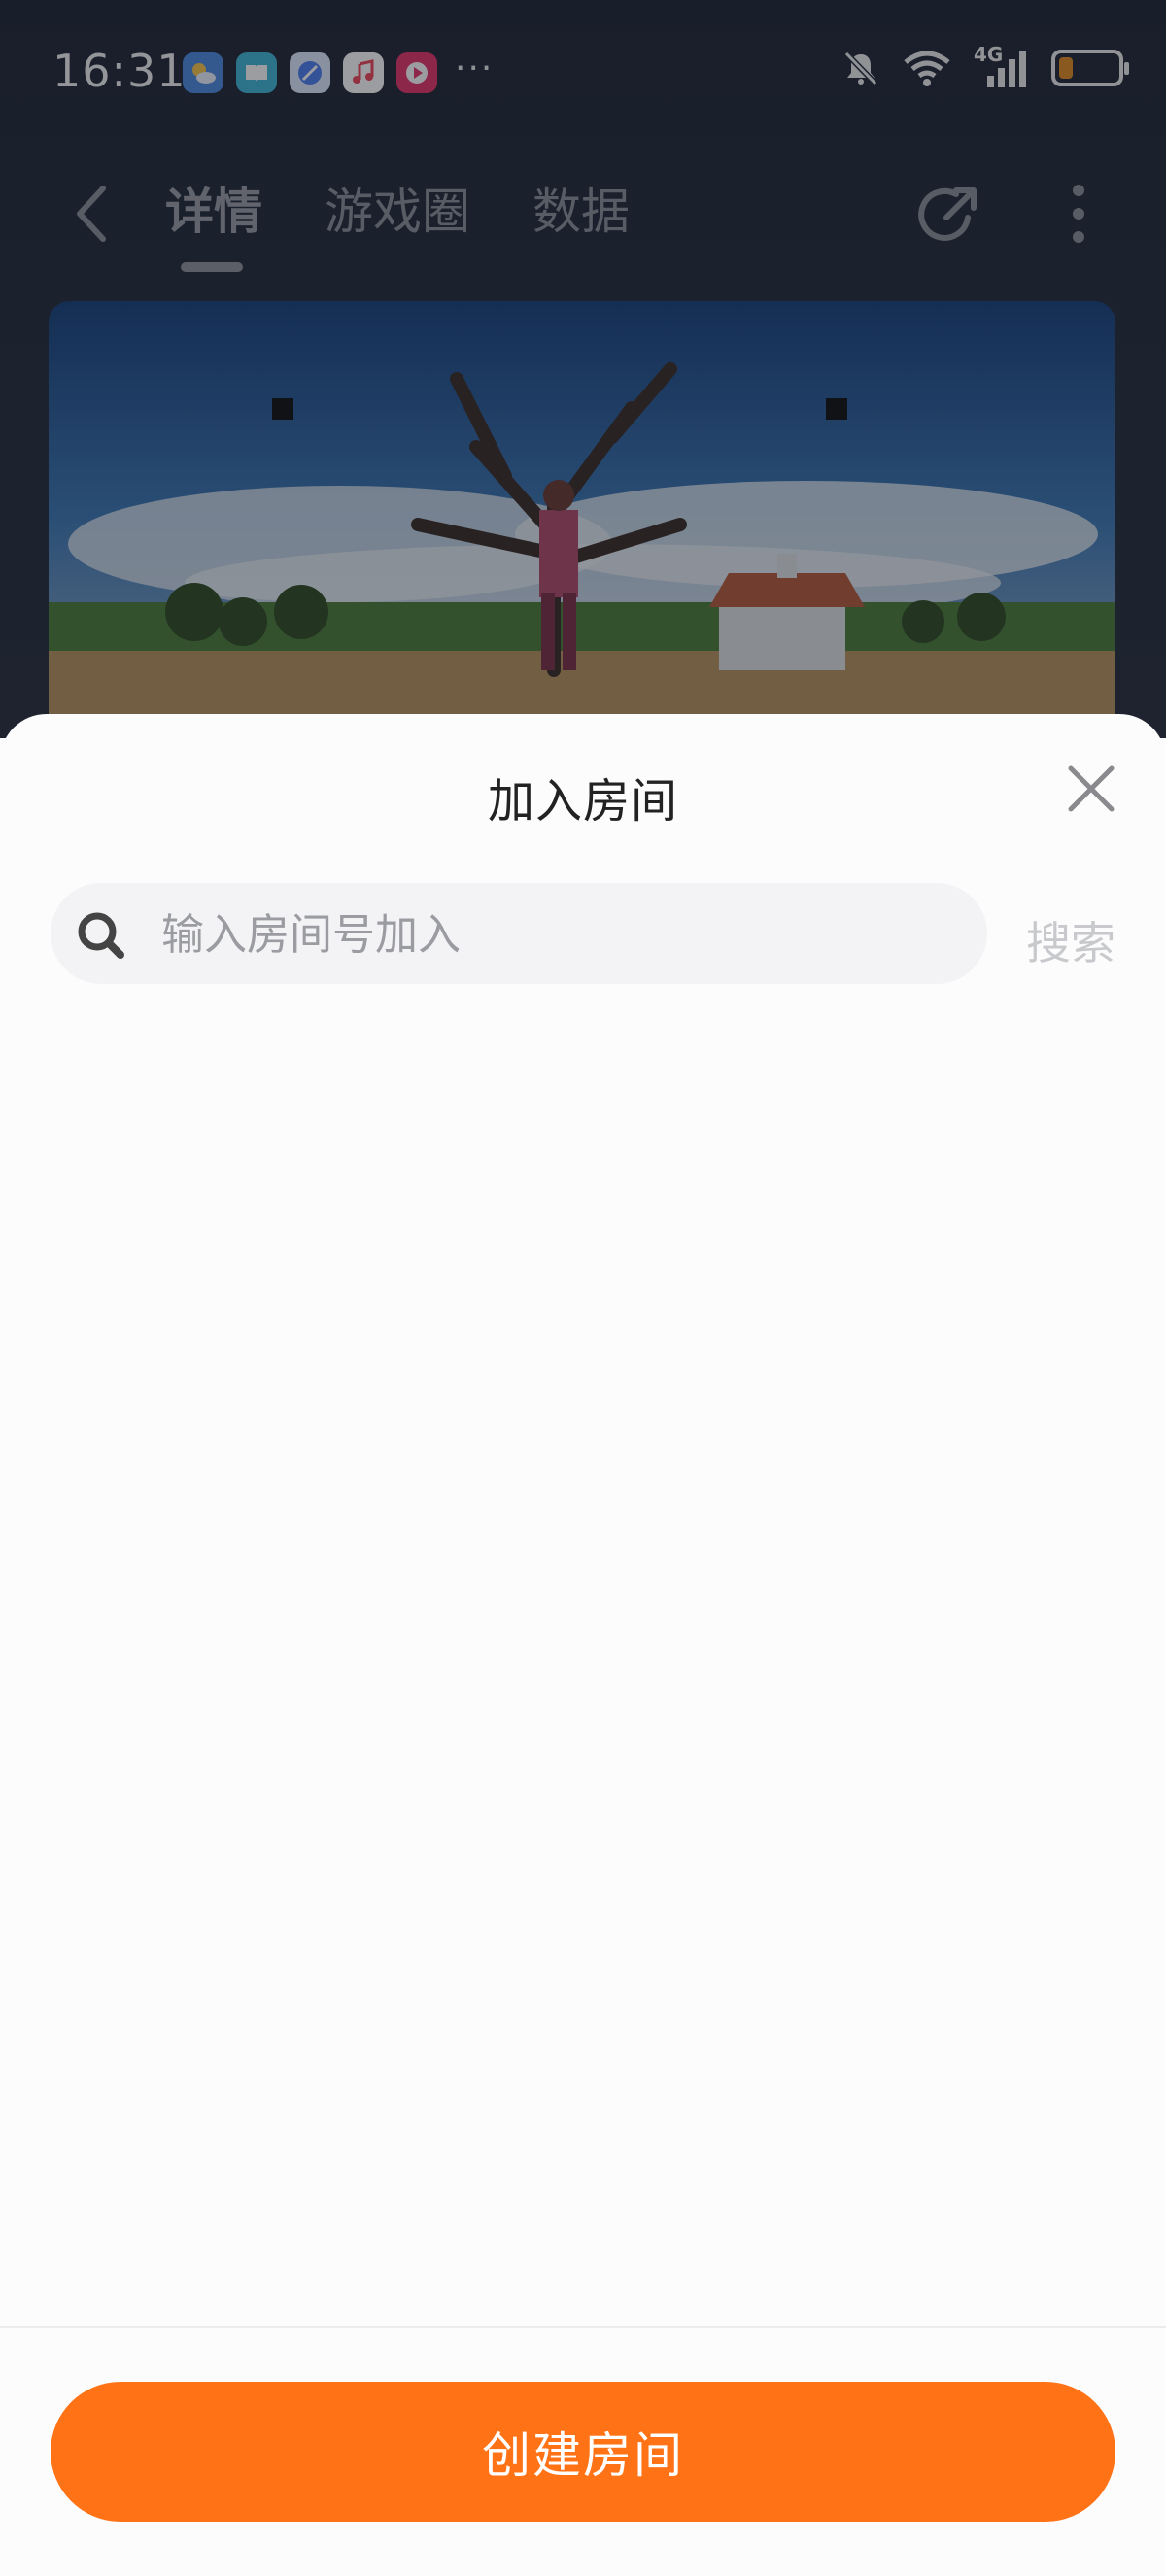 The width and height of the screenshot is (1166, 2576). Describe the element at coordinates (101, 935) in the screenshot. I see `search-icon` at that location.